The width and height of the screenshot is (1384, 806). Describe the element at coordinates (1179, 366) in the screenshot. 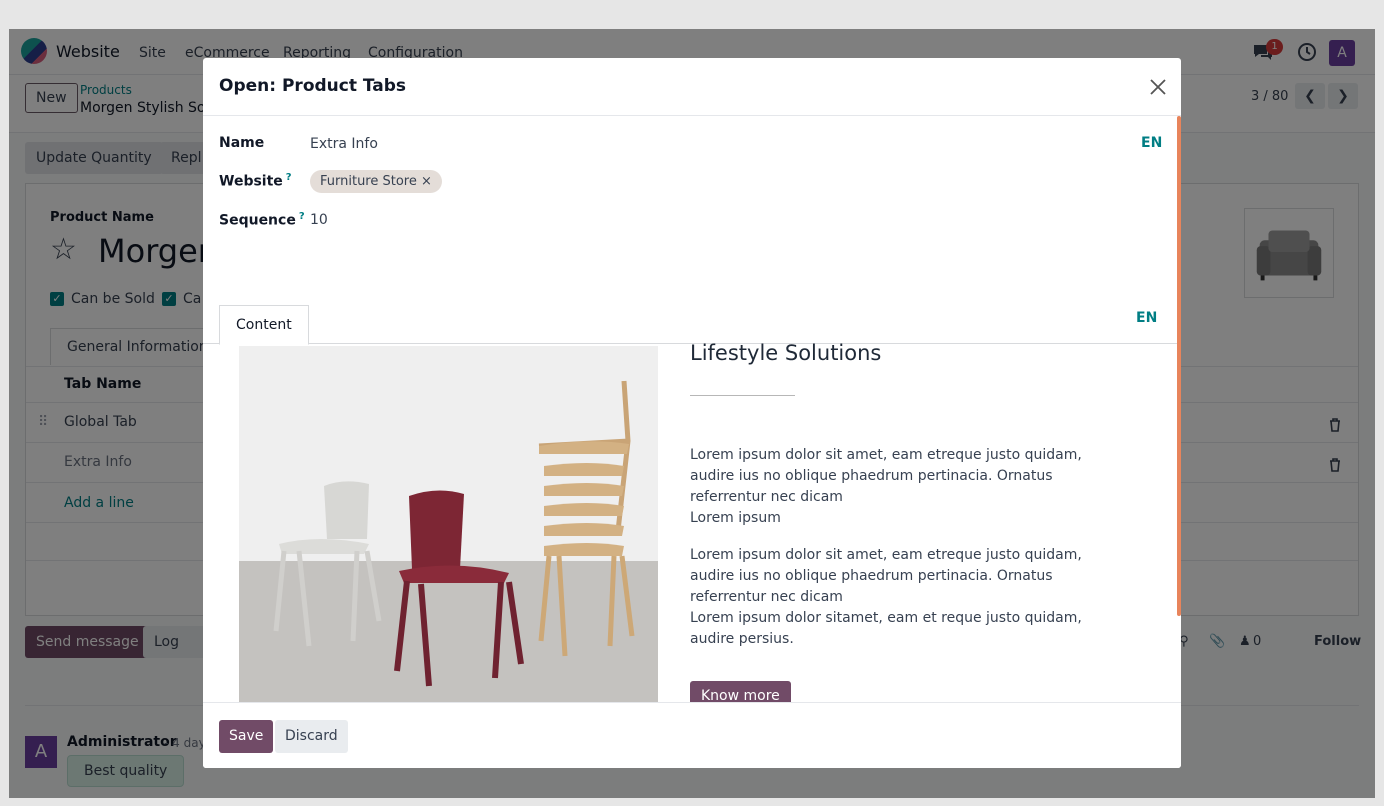

I see `dialog-scrollbar` at that location.